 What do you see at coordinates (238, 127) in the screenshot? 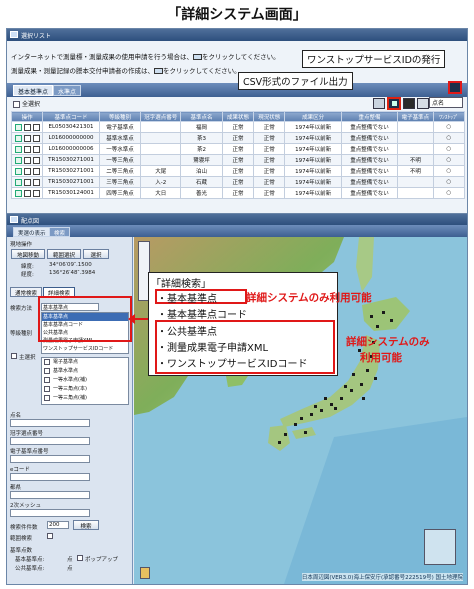
I see `table-row: EL05030421301 電子基準点 福岡 正常 正常 1974年以前新 重点整備でない ○` at bounding box center [238, 127].